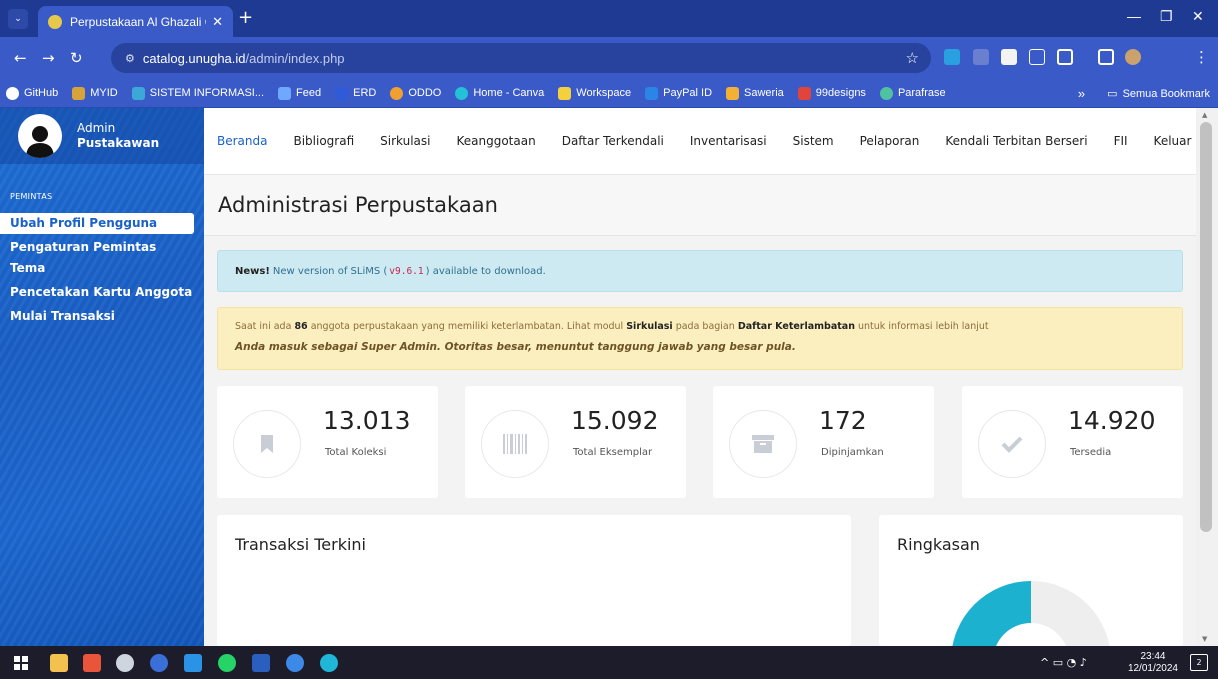 The width and height of the screenshot is (1218, 679). I want to click on nav-daftar-terkendali: Daftar Terkendali, so click(613, 141).